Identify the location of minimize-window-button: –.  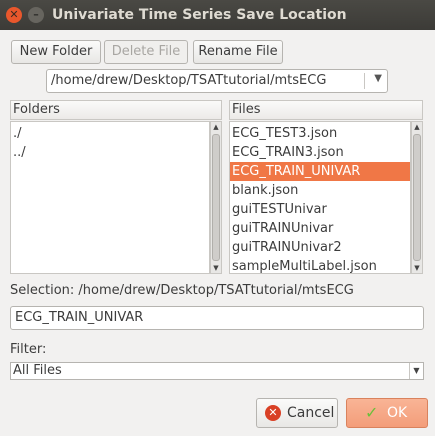
(36, 15).